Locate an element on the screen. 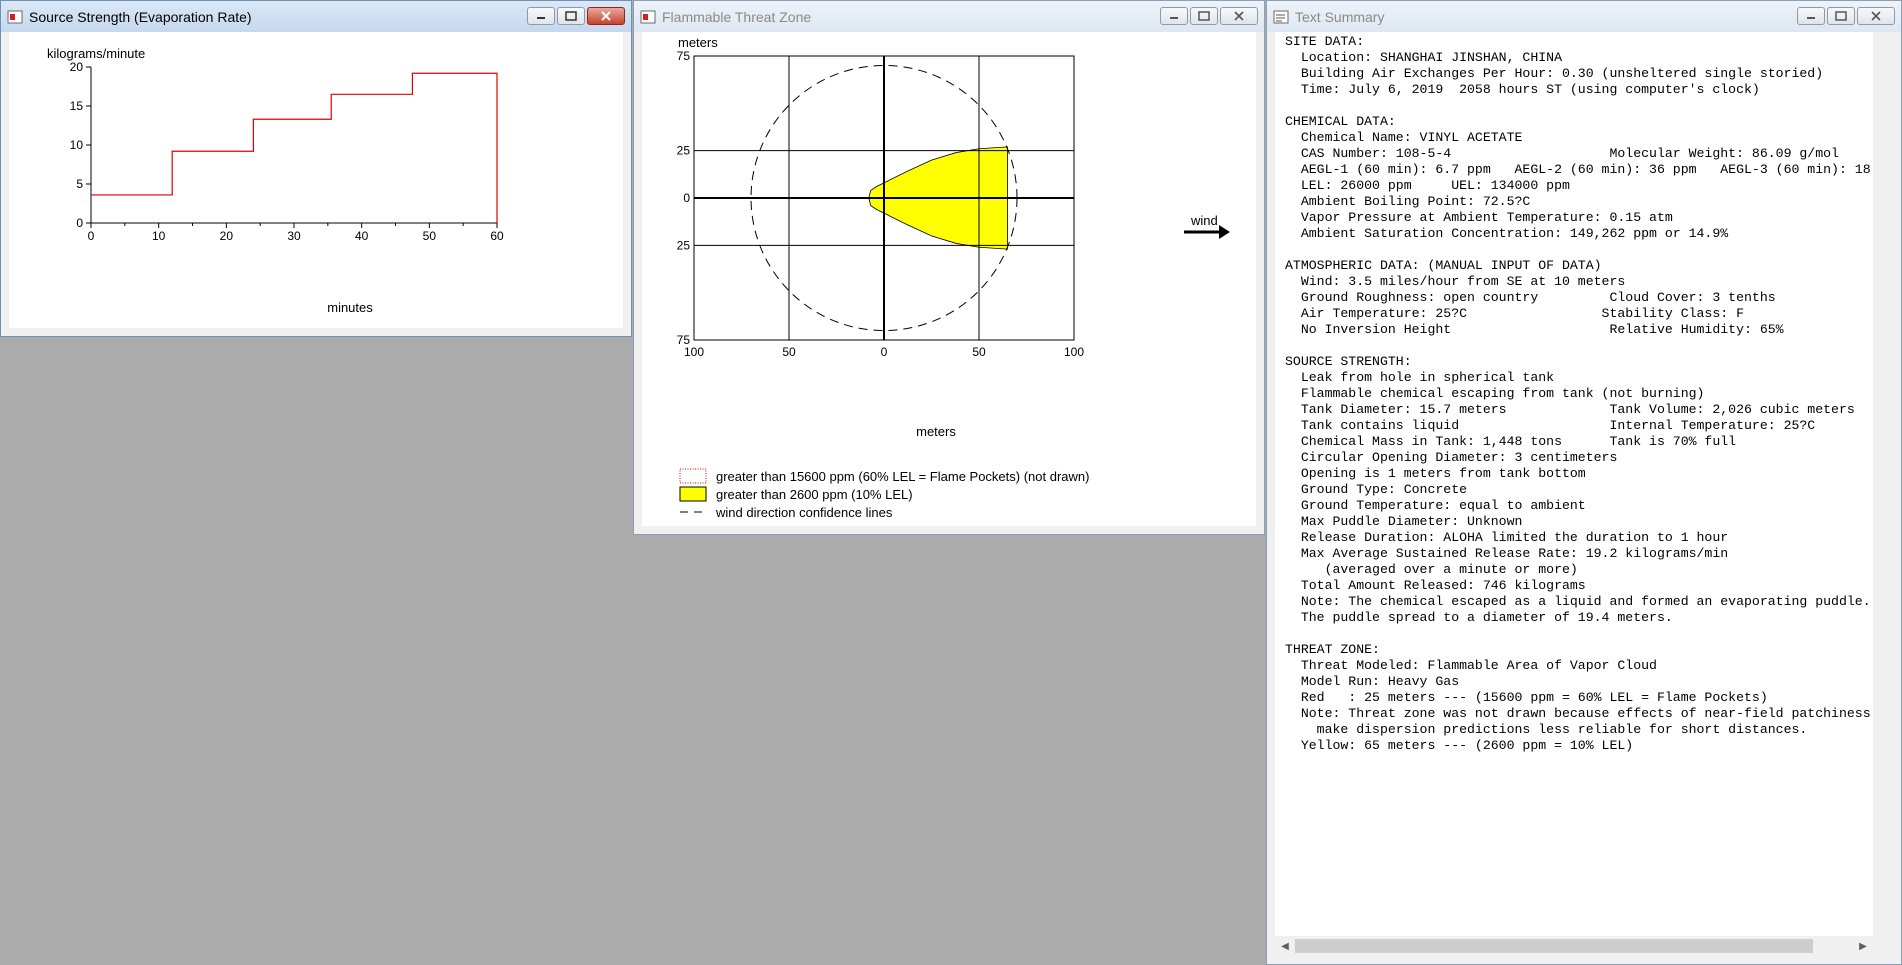 The image size is (1902, 965). y-tick-label: 5 is located at coordinates (79, 184).